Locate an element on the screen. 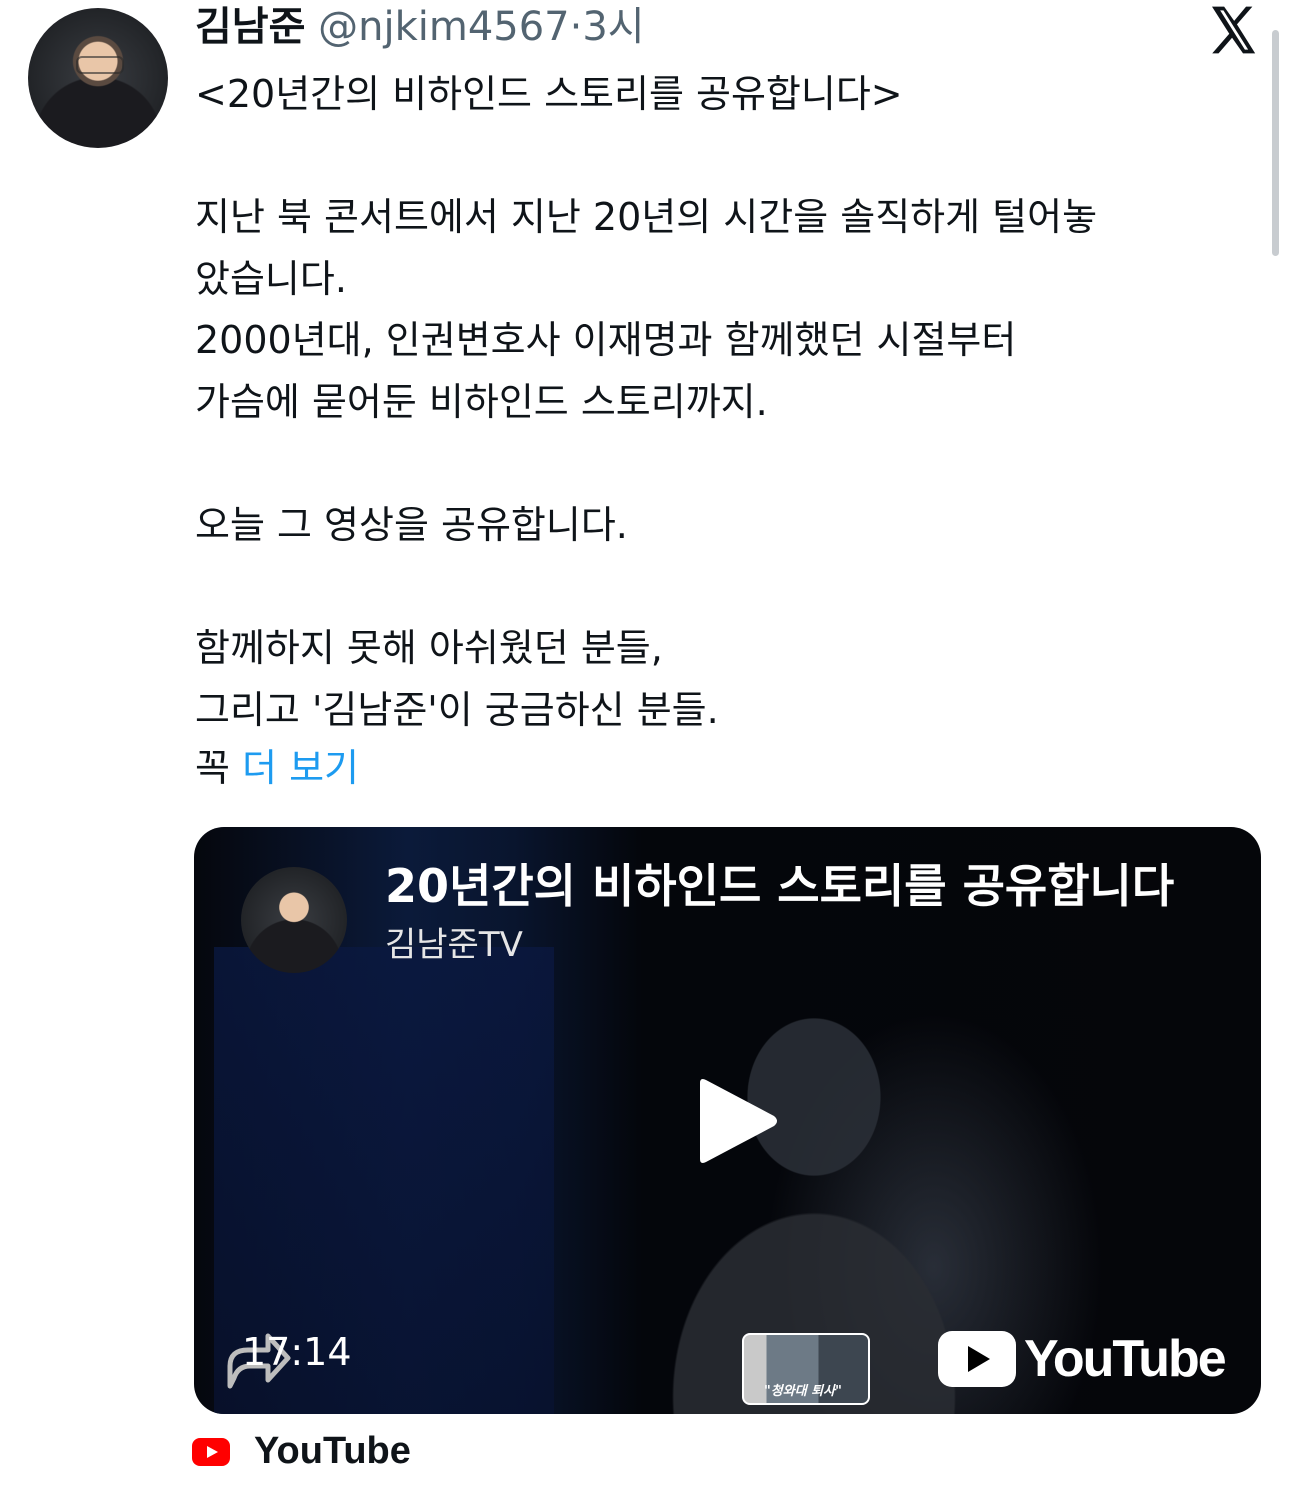  scrollbar is located at coordinates (1275, 143).